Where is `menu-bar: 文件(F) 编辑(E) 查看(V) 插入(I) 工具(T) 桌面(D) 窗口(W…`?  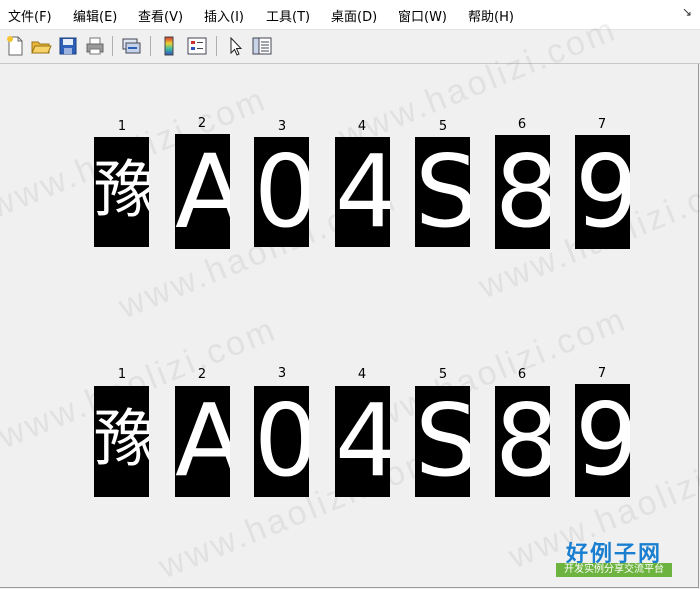 menu-bar: 文件(F) 编辑(E) 查看(V) 插入(I) 工具(T) 桌面(D) 窗口(W… is located at coordinates (350, 15).